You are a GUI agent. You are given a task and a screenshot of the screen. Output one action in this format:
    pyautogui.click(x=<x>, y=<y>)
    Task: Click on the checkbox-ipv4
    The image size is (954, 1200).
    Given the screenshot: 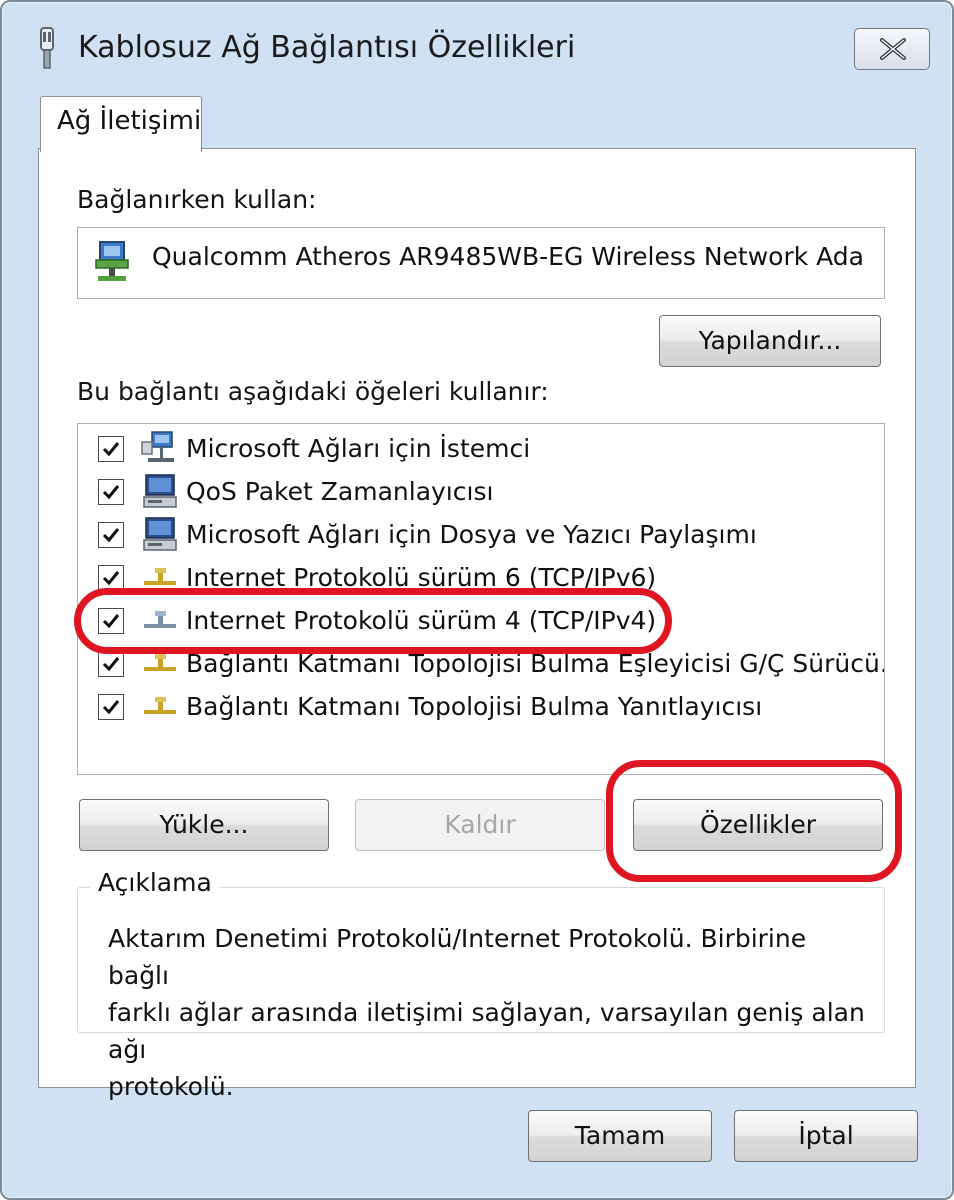 What is the action you would take?
    pyautogui.click(x=111, y=621)
    